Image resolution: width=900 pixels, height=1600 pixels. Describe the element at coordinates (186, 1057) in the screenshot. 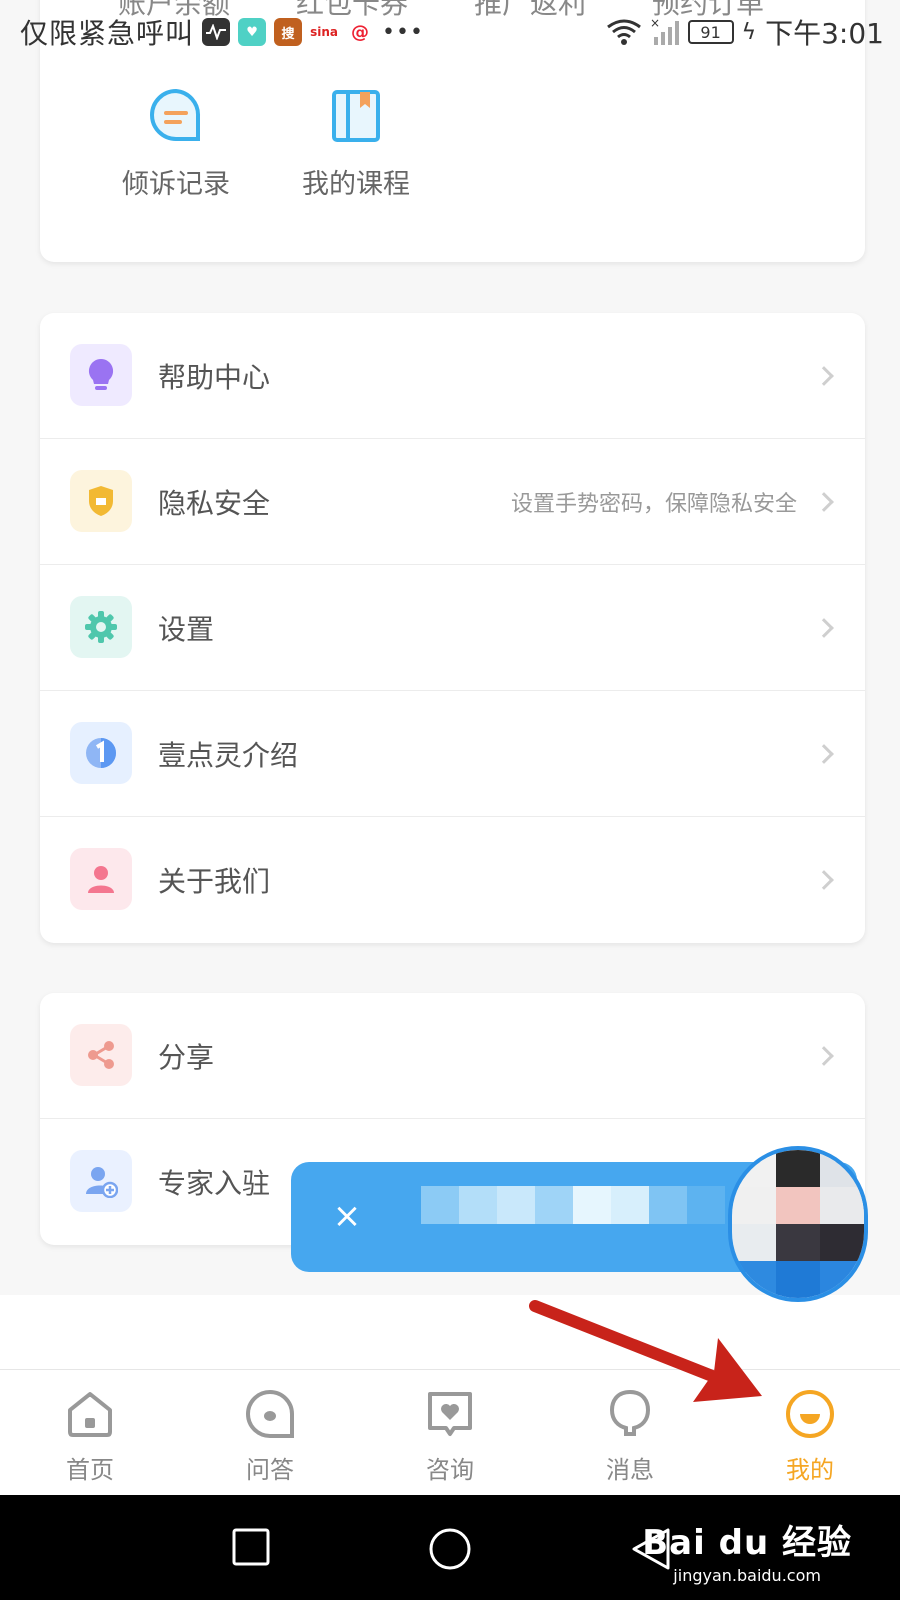

I see `menu-row-label: 分享` at that location.